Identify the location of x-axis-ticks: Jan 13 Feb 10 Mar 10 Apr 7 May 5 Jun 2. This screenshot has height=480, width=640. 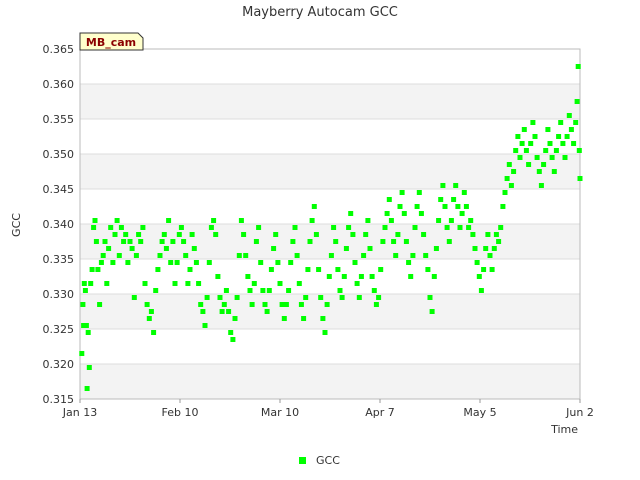
(328, 409).